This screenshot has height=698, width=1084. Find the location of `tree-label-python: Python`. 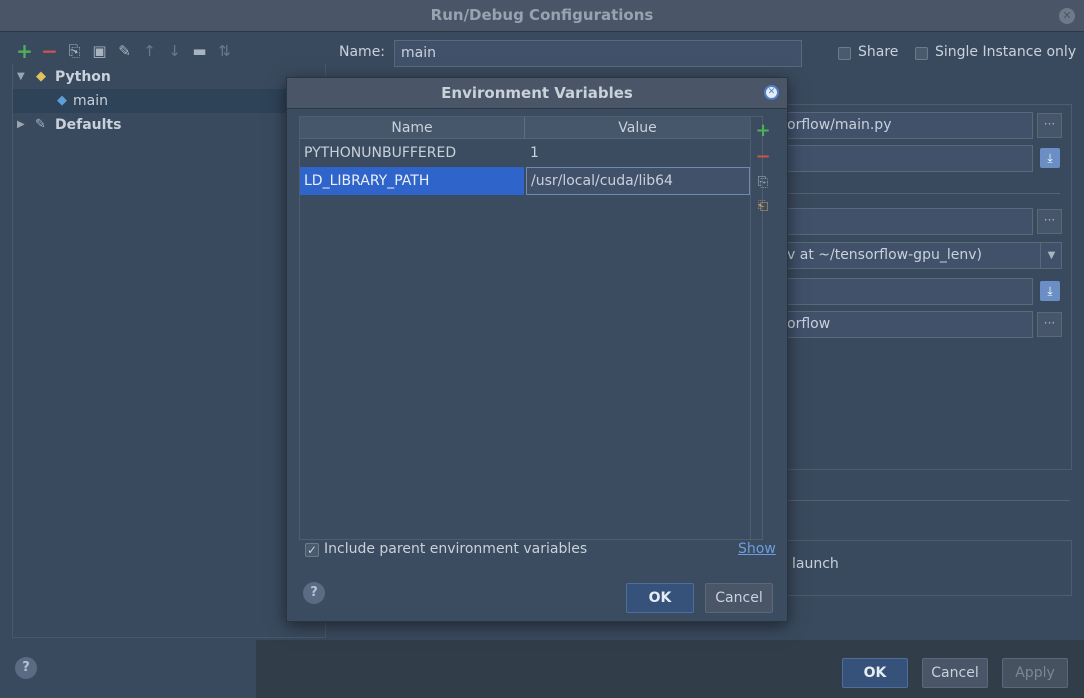

tree-label-python: Python is located at coordinates (83, 77).